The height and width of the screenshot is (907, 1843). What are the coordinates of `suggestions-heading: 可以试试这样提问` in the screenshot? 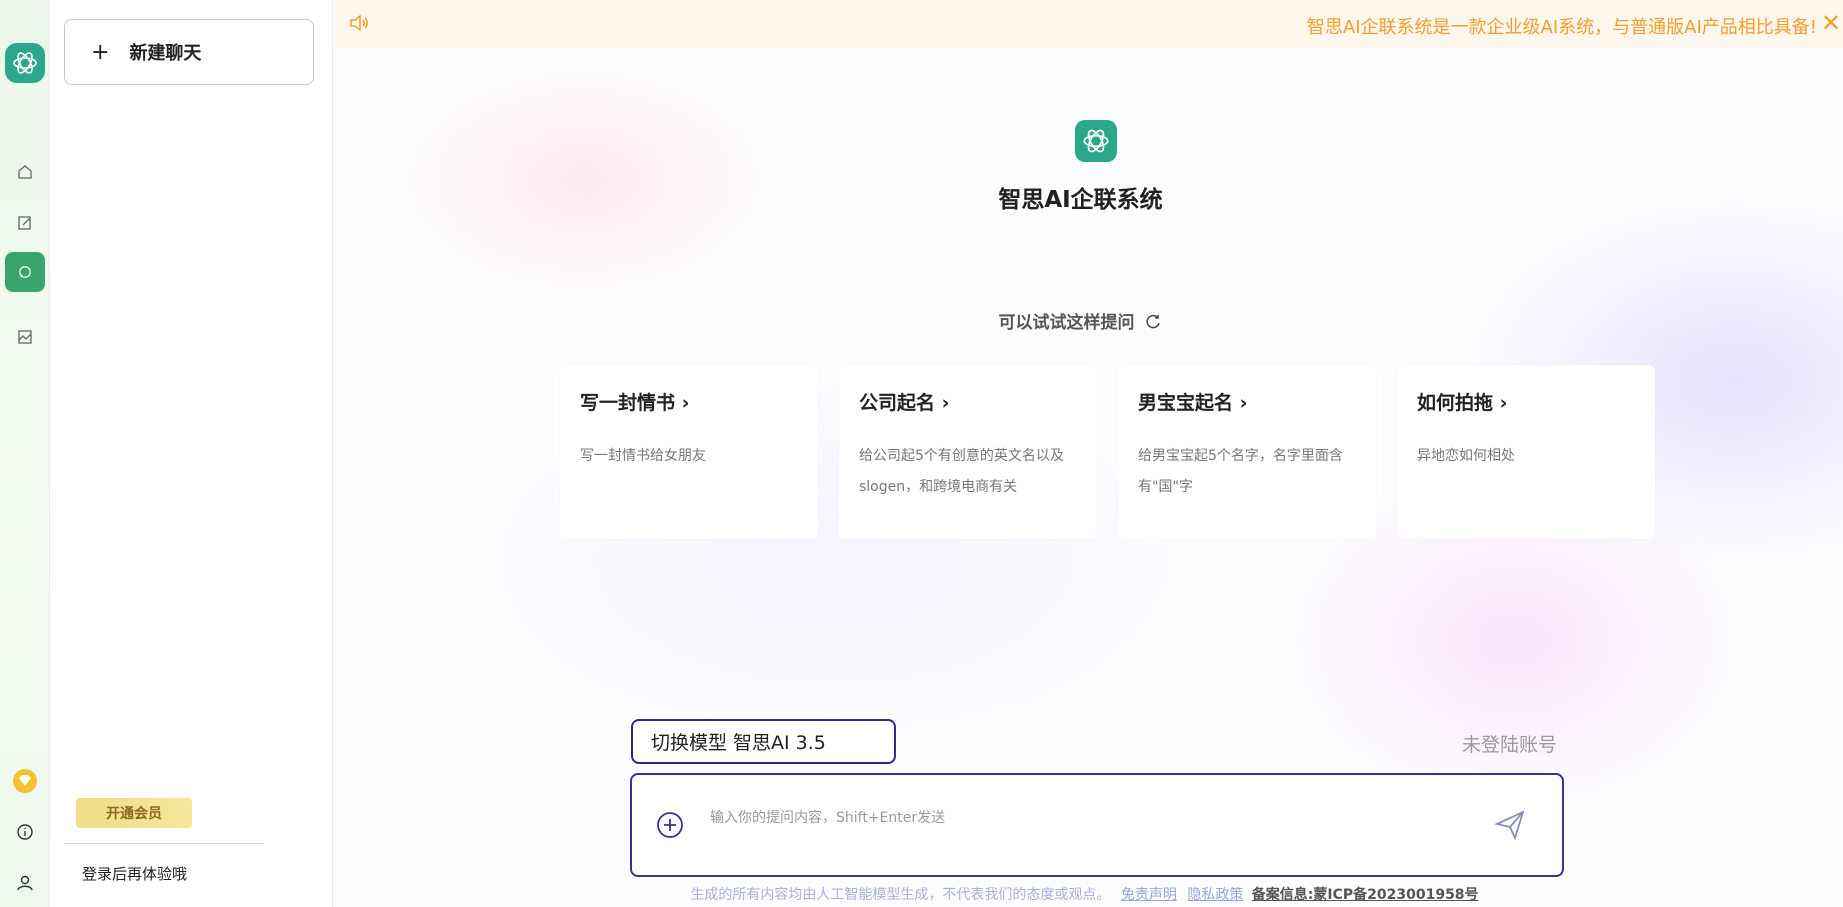 It's located at (1088, 322).